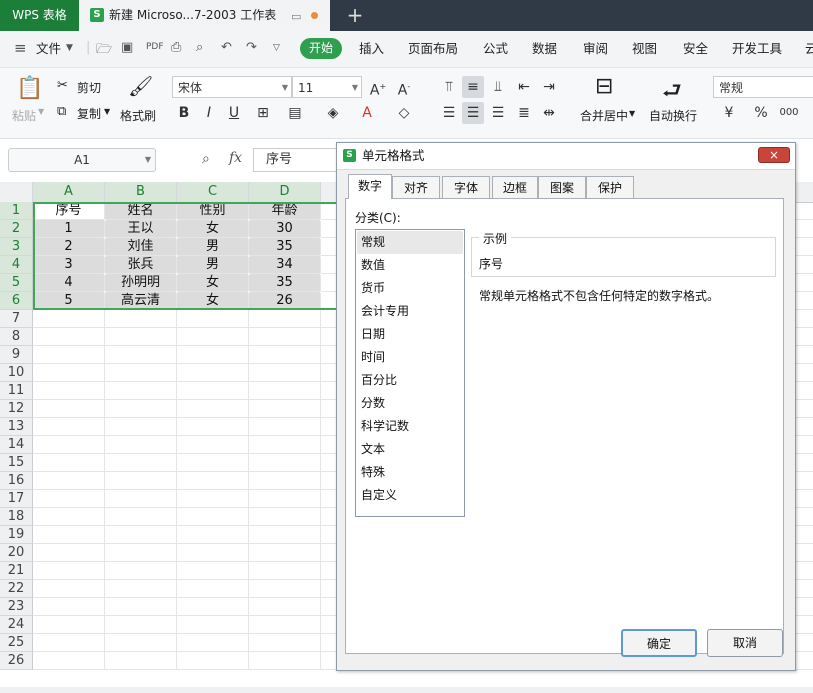  What do you see at coordinates (659, 643) in the screenshot?
I see `ok-button: 确定` at bounding box center [659, 643].